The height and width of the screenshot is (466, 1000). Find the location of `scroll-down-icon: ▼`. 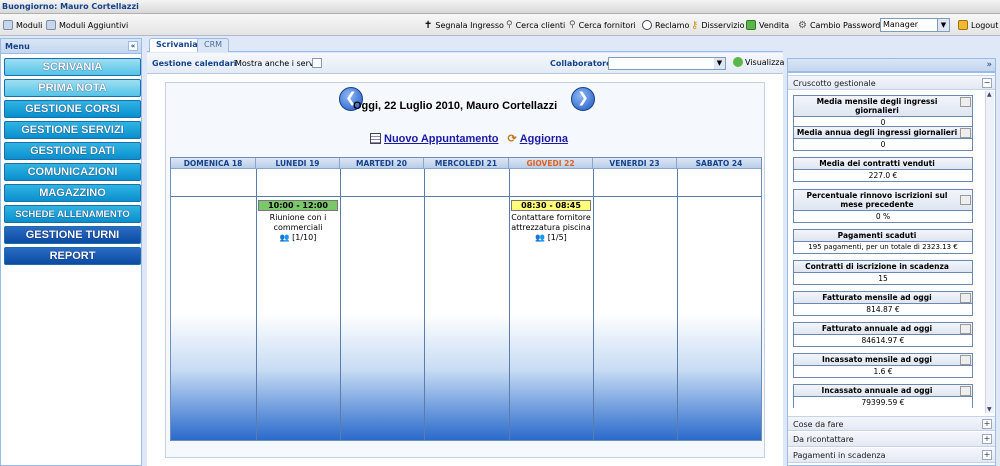

scroll-down-icon: ▼ is located at coordinates (989, 409).